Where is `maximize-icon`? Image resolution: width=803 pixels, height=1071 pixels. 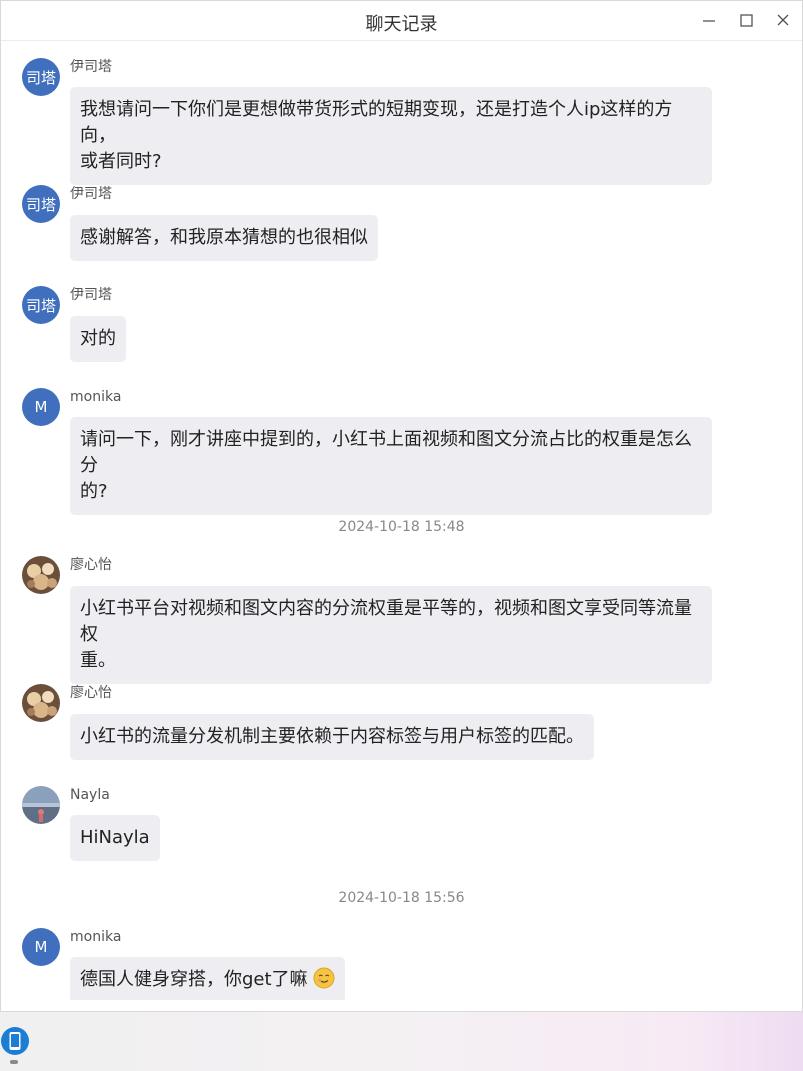
maximize-icon is located at coordinates (746, 21).